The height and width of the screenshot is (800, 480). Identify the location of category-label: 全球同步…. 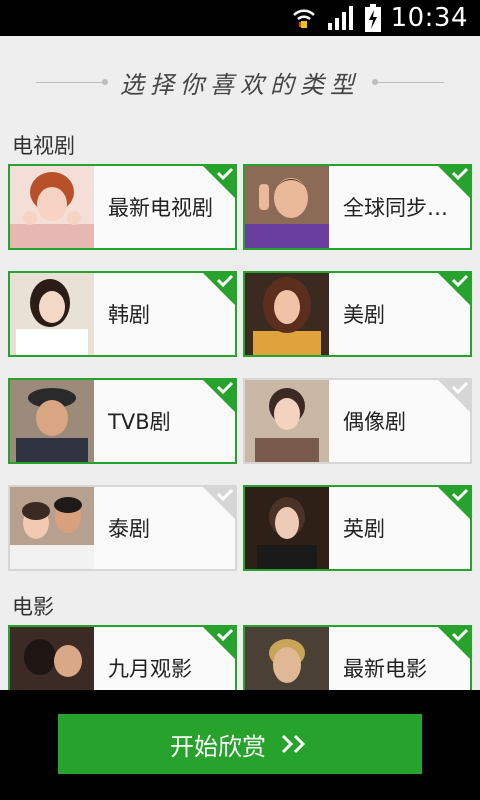
(395, 208).